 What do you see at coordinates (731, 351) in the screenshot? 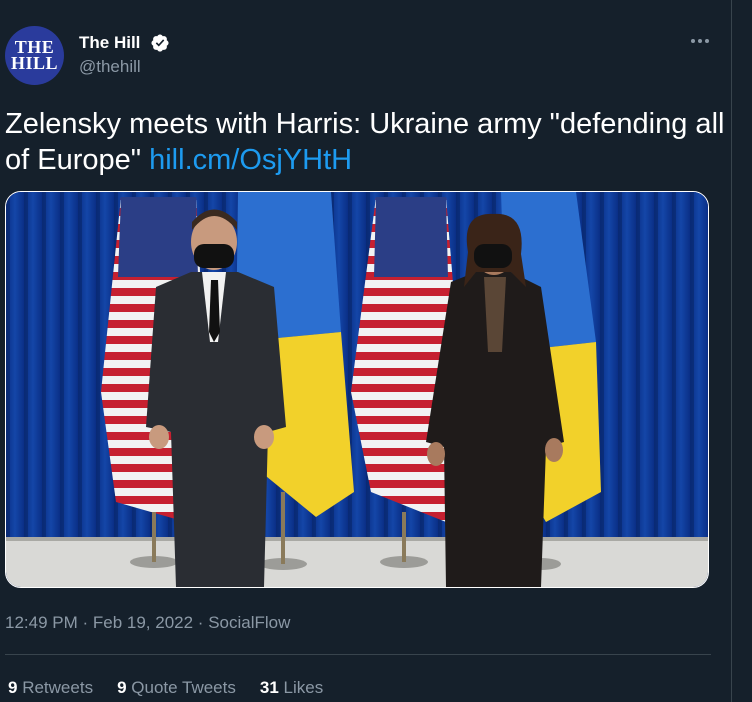
I see `column-border` at bounding box center [731, 351].